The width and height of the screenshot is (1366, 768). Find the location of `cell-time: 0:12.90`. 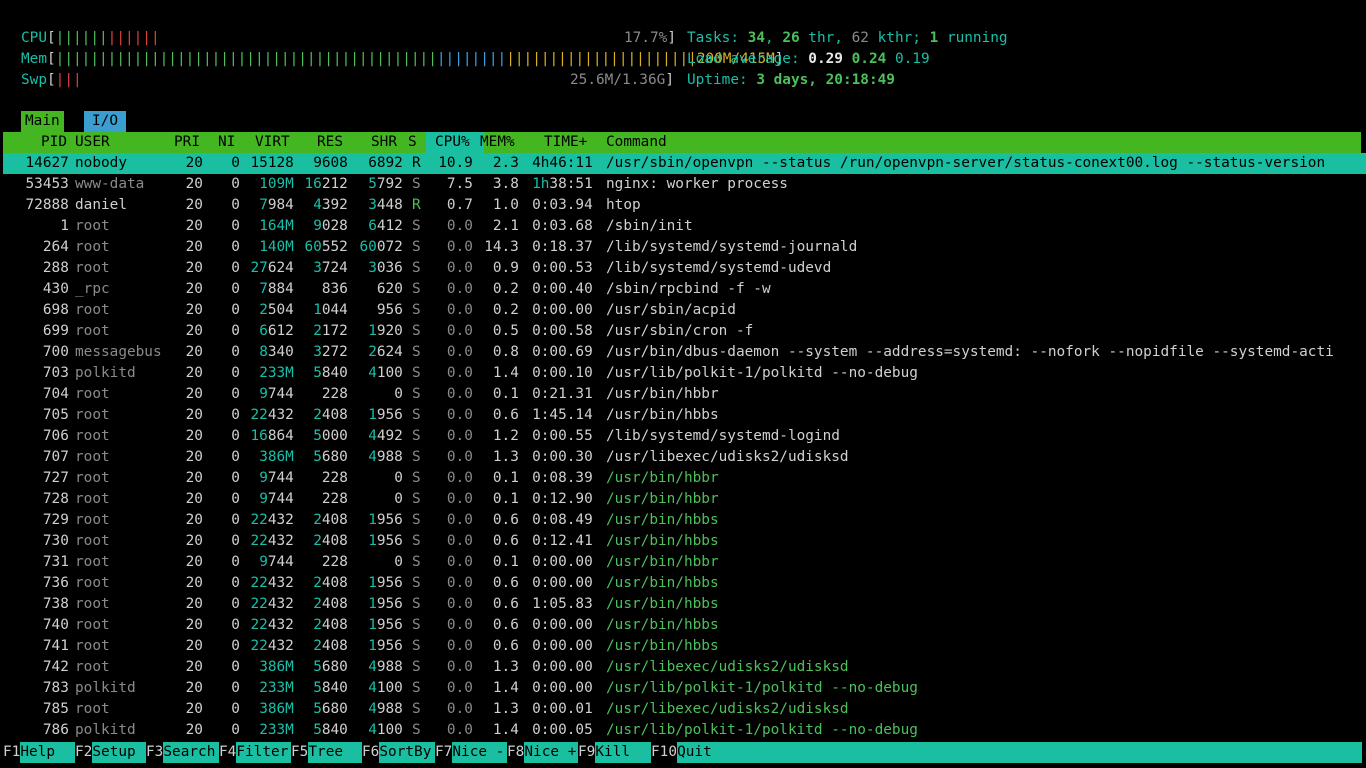

cell-time: 0:12.90 is located at coordinates (562, 499).